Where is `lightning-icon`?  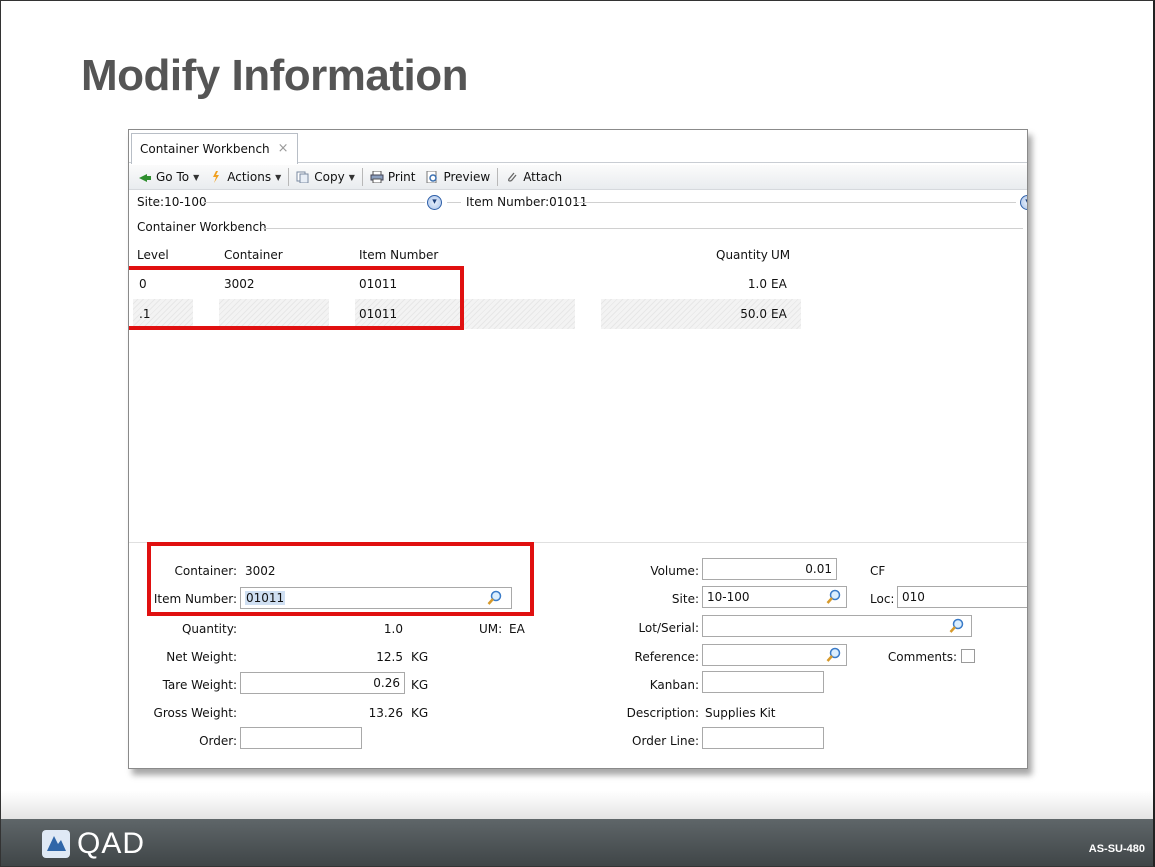 lightning-icon is located at coordinates (216, 177).